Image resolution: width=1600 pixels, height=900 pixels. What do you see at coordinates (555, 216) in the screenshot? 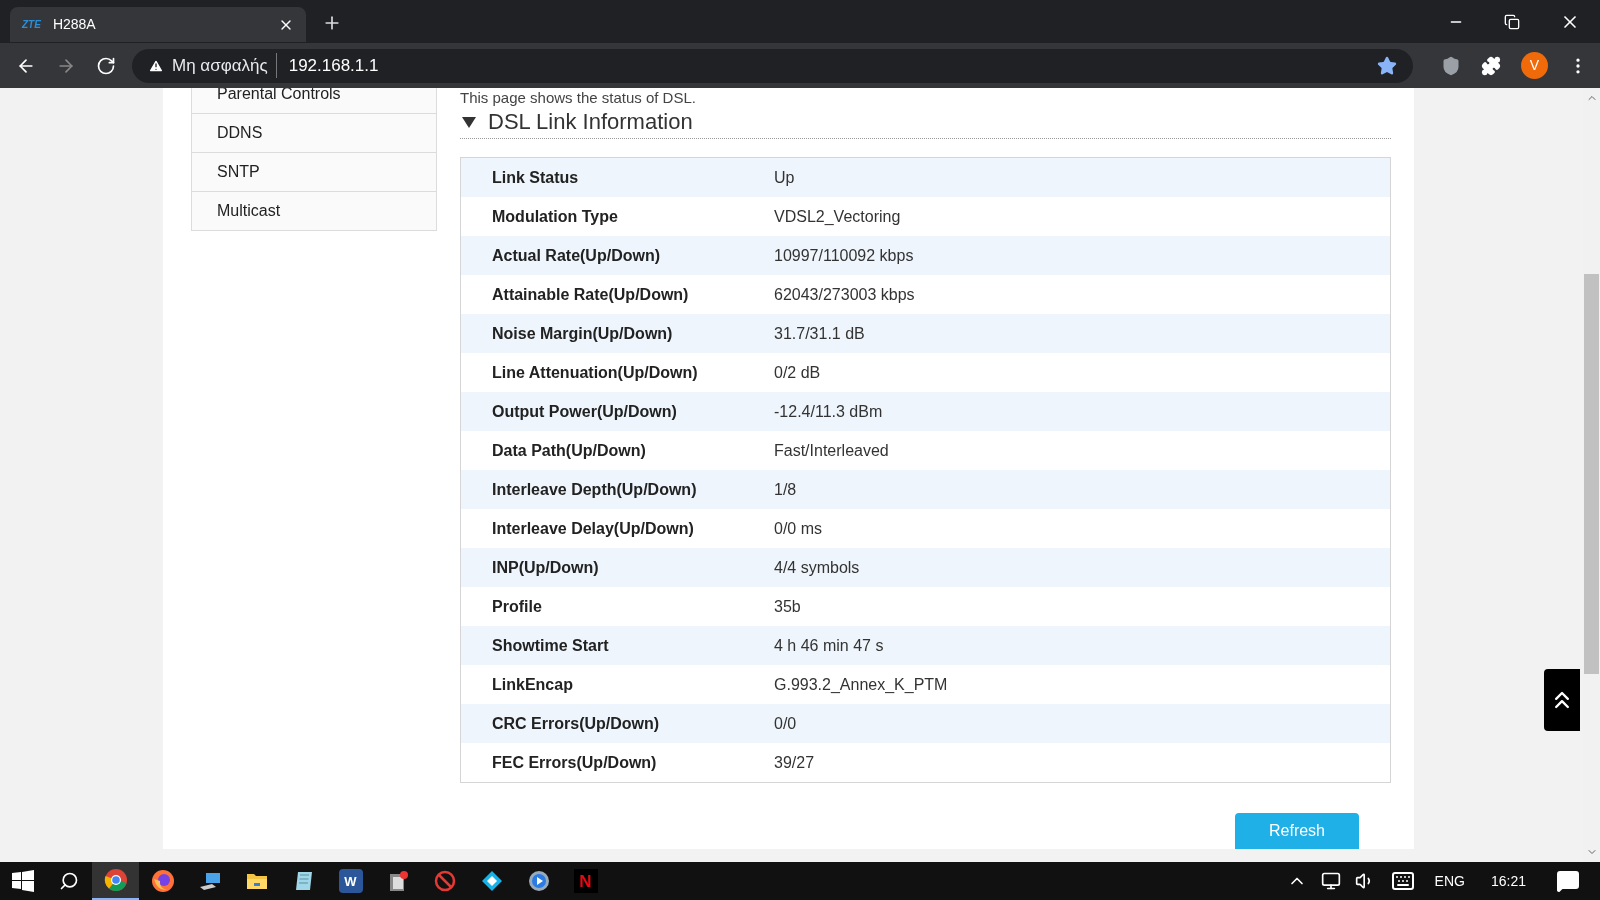
I see `field-label: Modulation Type` at bounding box center [555, 216].